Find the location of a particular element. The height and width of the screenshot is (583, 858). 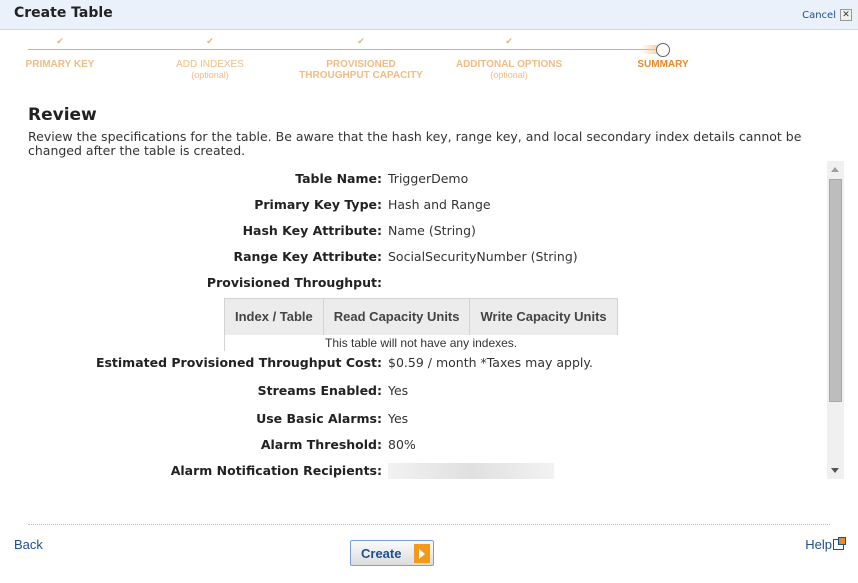

detail-label: Primary Key Type: is located at coordinates (318, 204).